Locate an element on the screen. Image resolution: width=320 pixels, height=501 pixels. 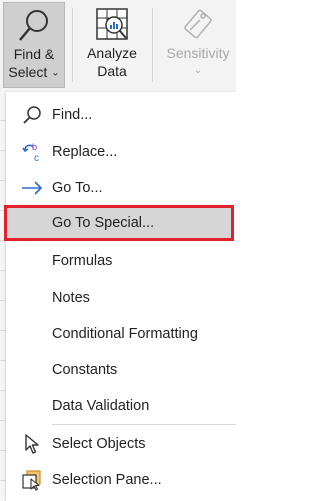
menu-item-notes: Notes is located at coordinates (121, 298).